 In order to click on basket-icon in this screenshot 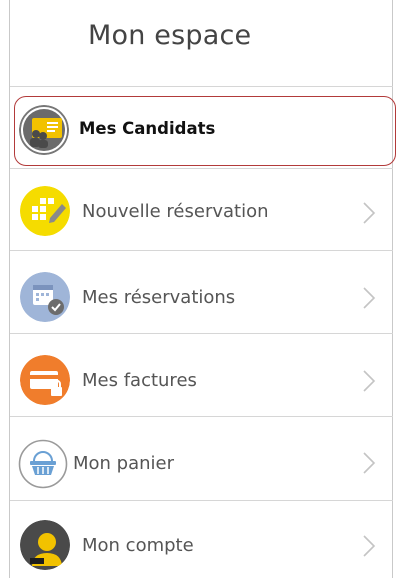, I will do `click(43, 464)`.